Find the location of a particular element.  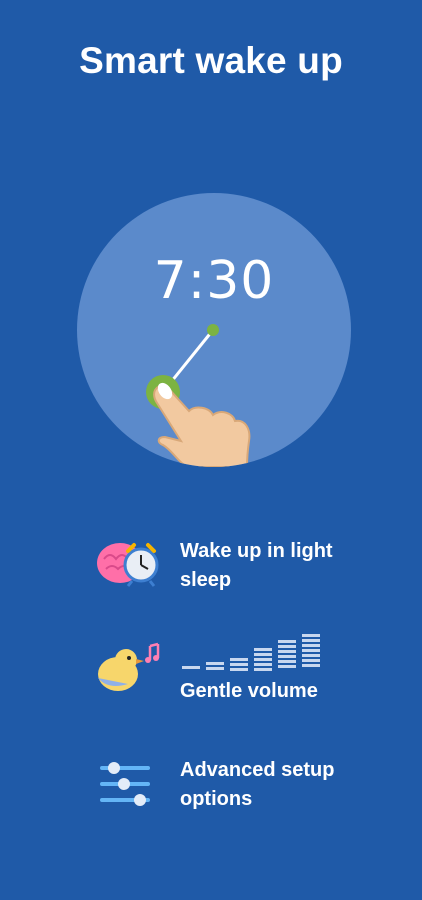

hand-end-knob is located at coordinates (213, 330).